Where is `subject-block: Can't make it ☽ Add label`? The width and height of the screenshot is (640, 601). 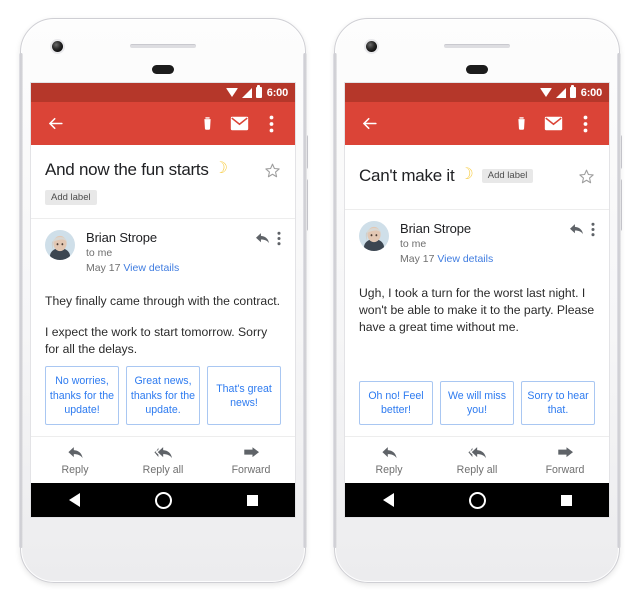 subject-block: Can't make it ☽ Add label is located at coordinates (477, 177).